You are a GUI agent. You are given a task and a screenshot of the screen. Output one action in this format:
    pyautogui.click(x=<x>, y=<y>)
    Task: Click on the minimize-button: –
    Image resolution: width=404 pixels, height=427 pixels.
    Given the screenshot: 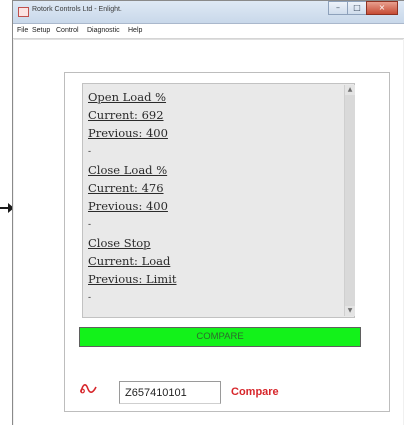 What is the action you would take?
    pyautogui.click(x=338, y=8)
    